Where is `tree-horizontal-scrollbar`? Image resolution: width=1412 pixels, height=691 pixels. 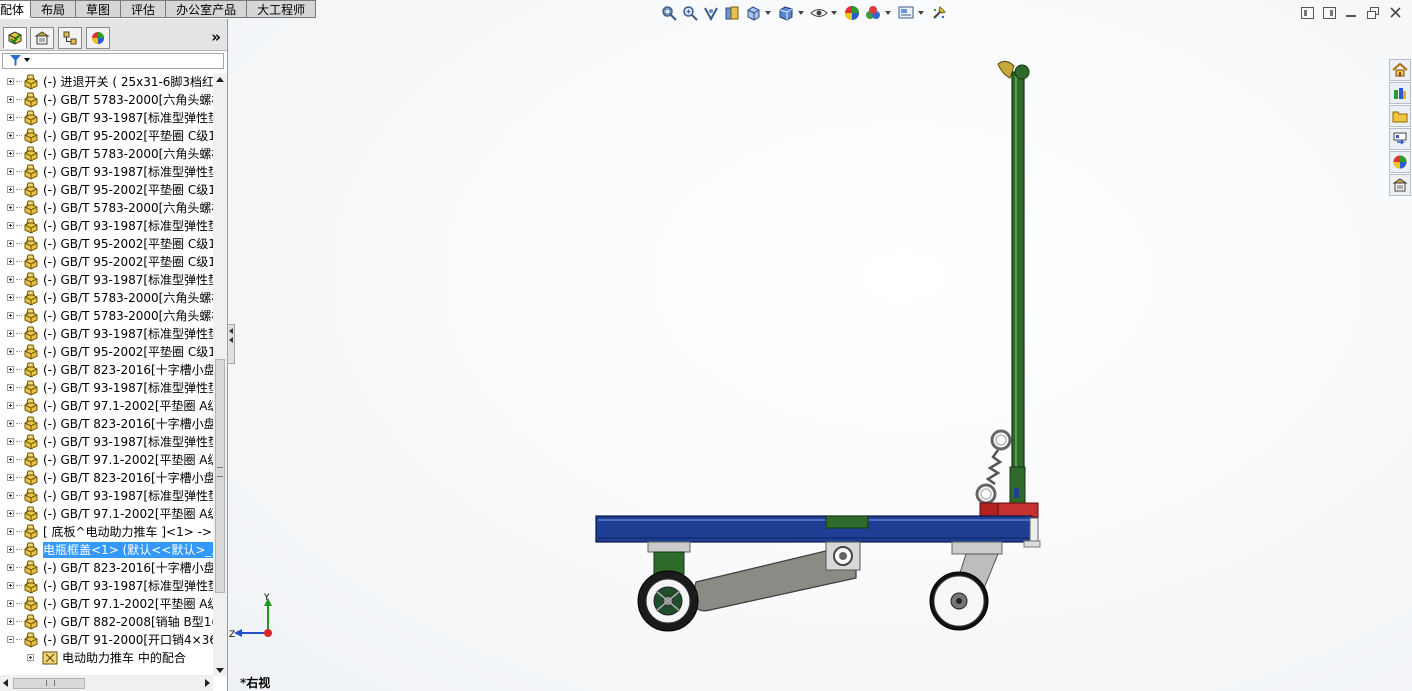 tree-horizontal-scrollbar is located at coordinates (106, 683).